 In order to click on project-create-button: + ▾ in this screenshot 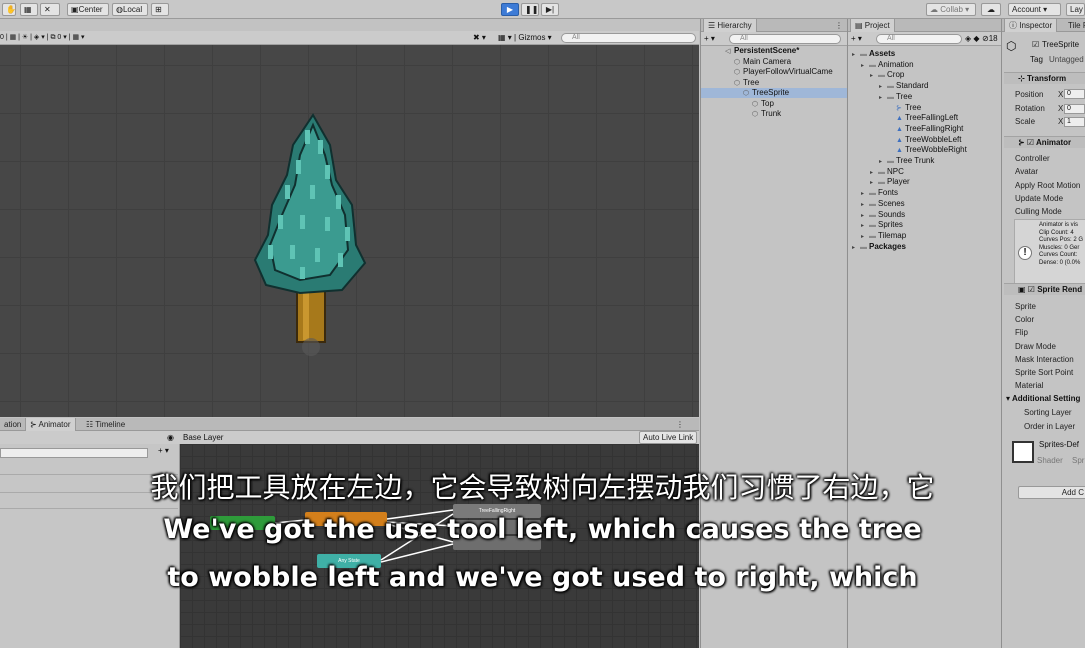, I will do `click(856, 39)`.